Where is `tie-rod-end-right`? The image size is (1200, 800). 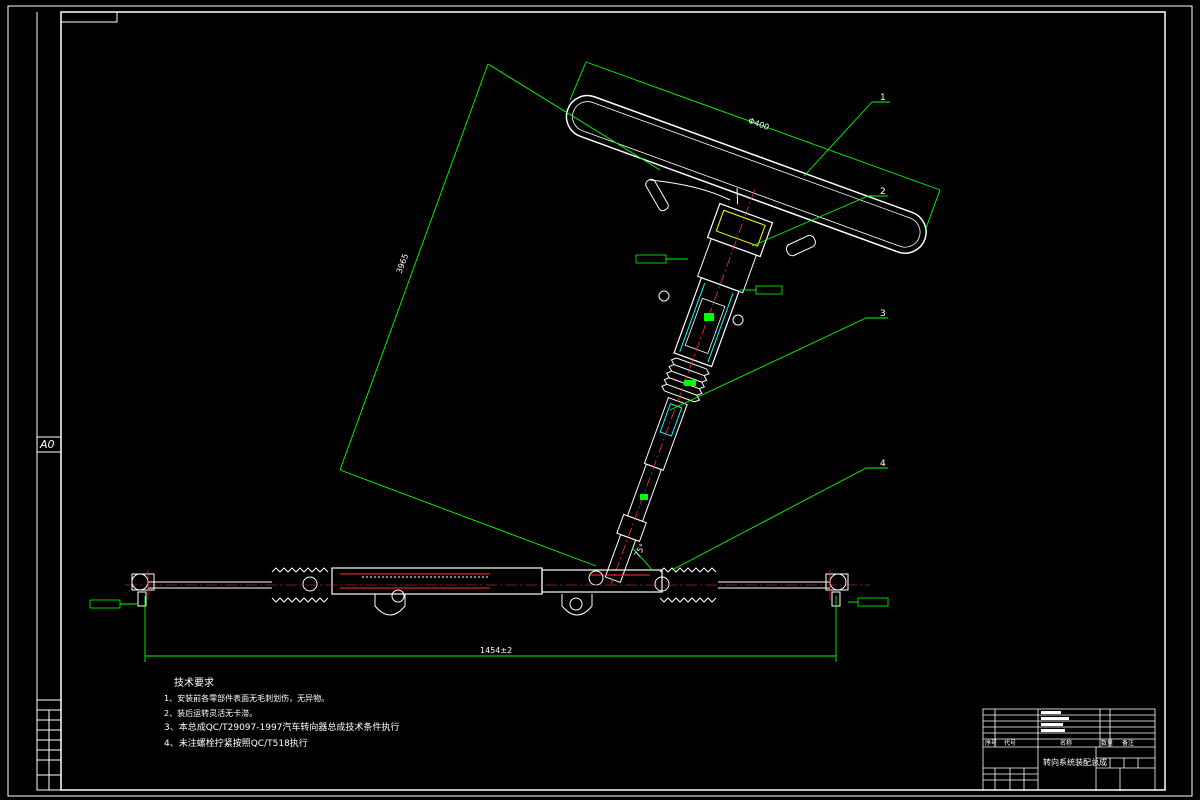 tie-rod-end-right is located at coordinates (837, 590).